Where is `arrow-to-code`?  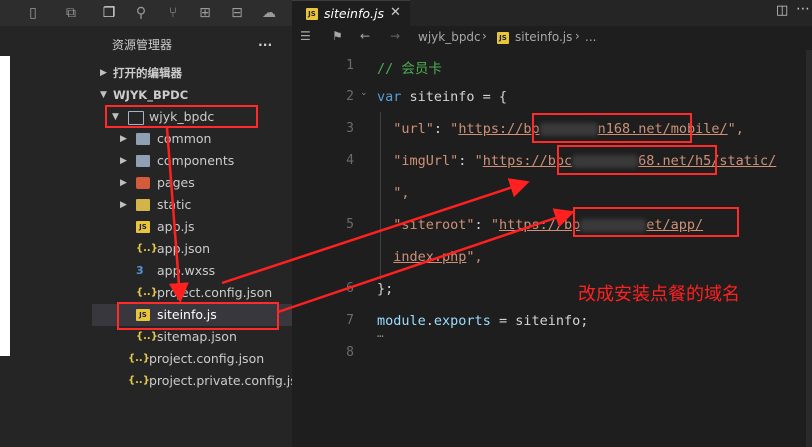
arrow-to-code is located at coordinates (375, 231).